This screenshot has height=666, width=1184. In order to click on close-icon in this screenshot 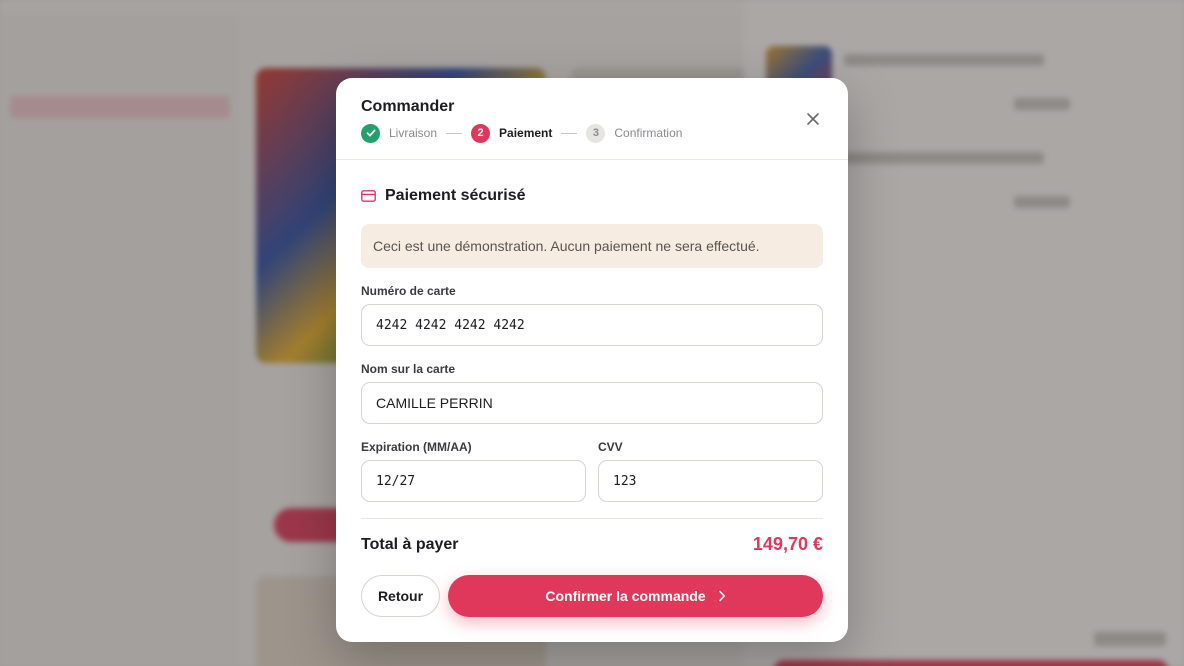, I will do `click(813, 119)`.